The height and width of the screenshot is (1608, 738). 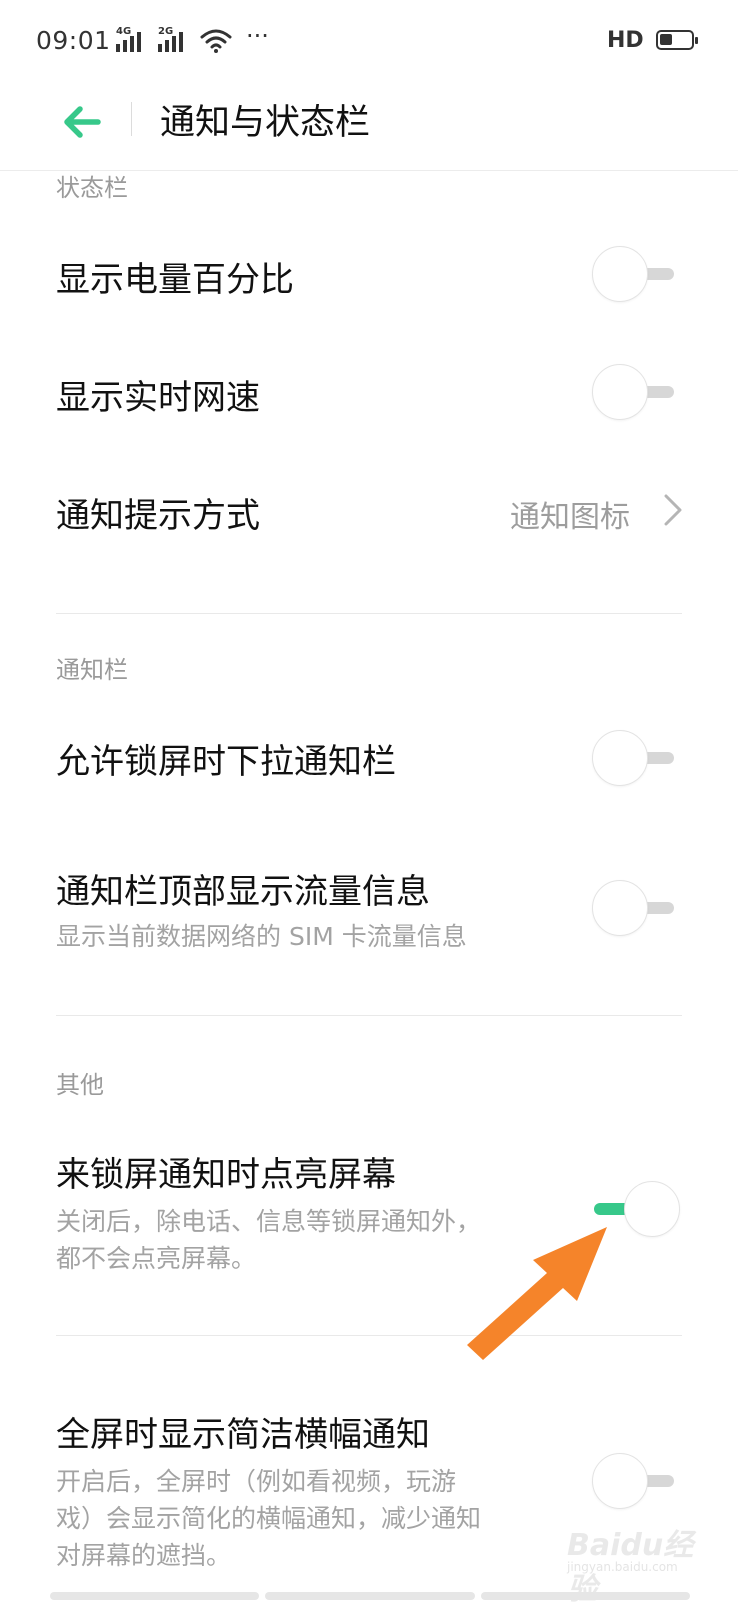 I want to click on setting-notify-style: 通知提示方式 通知图标, so click(x=369, y=512).